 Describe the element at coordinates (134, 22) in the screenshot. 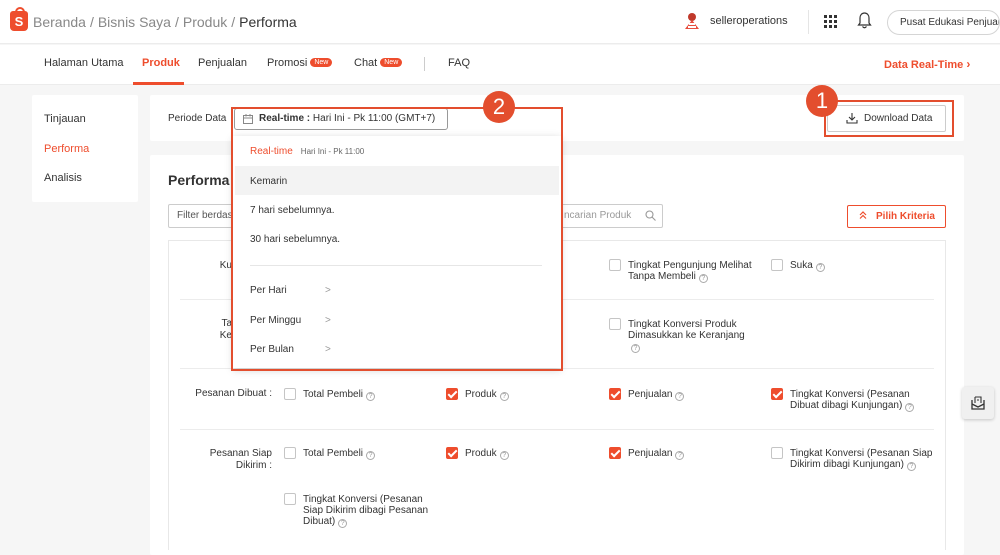

I see `breadcrumb-item-bisnis-saya: Bisnis Saya` at that location.